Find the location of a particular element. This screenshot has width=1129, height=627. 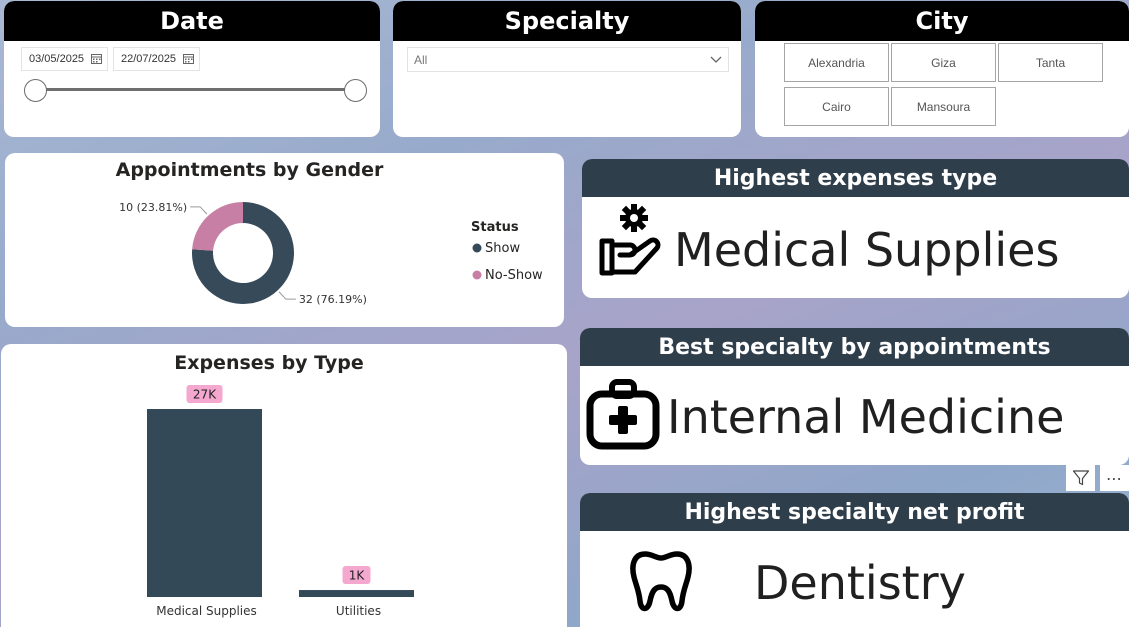

date-range-start-handle is located at coordinates (35, 90).